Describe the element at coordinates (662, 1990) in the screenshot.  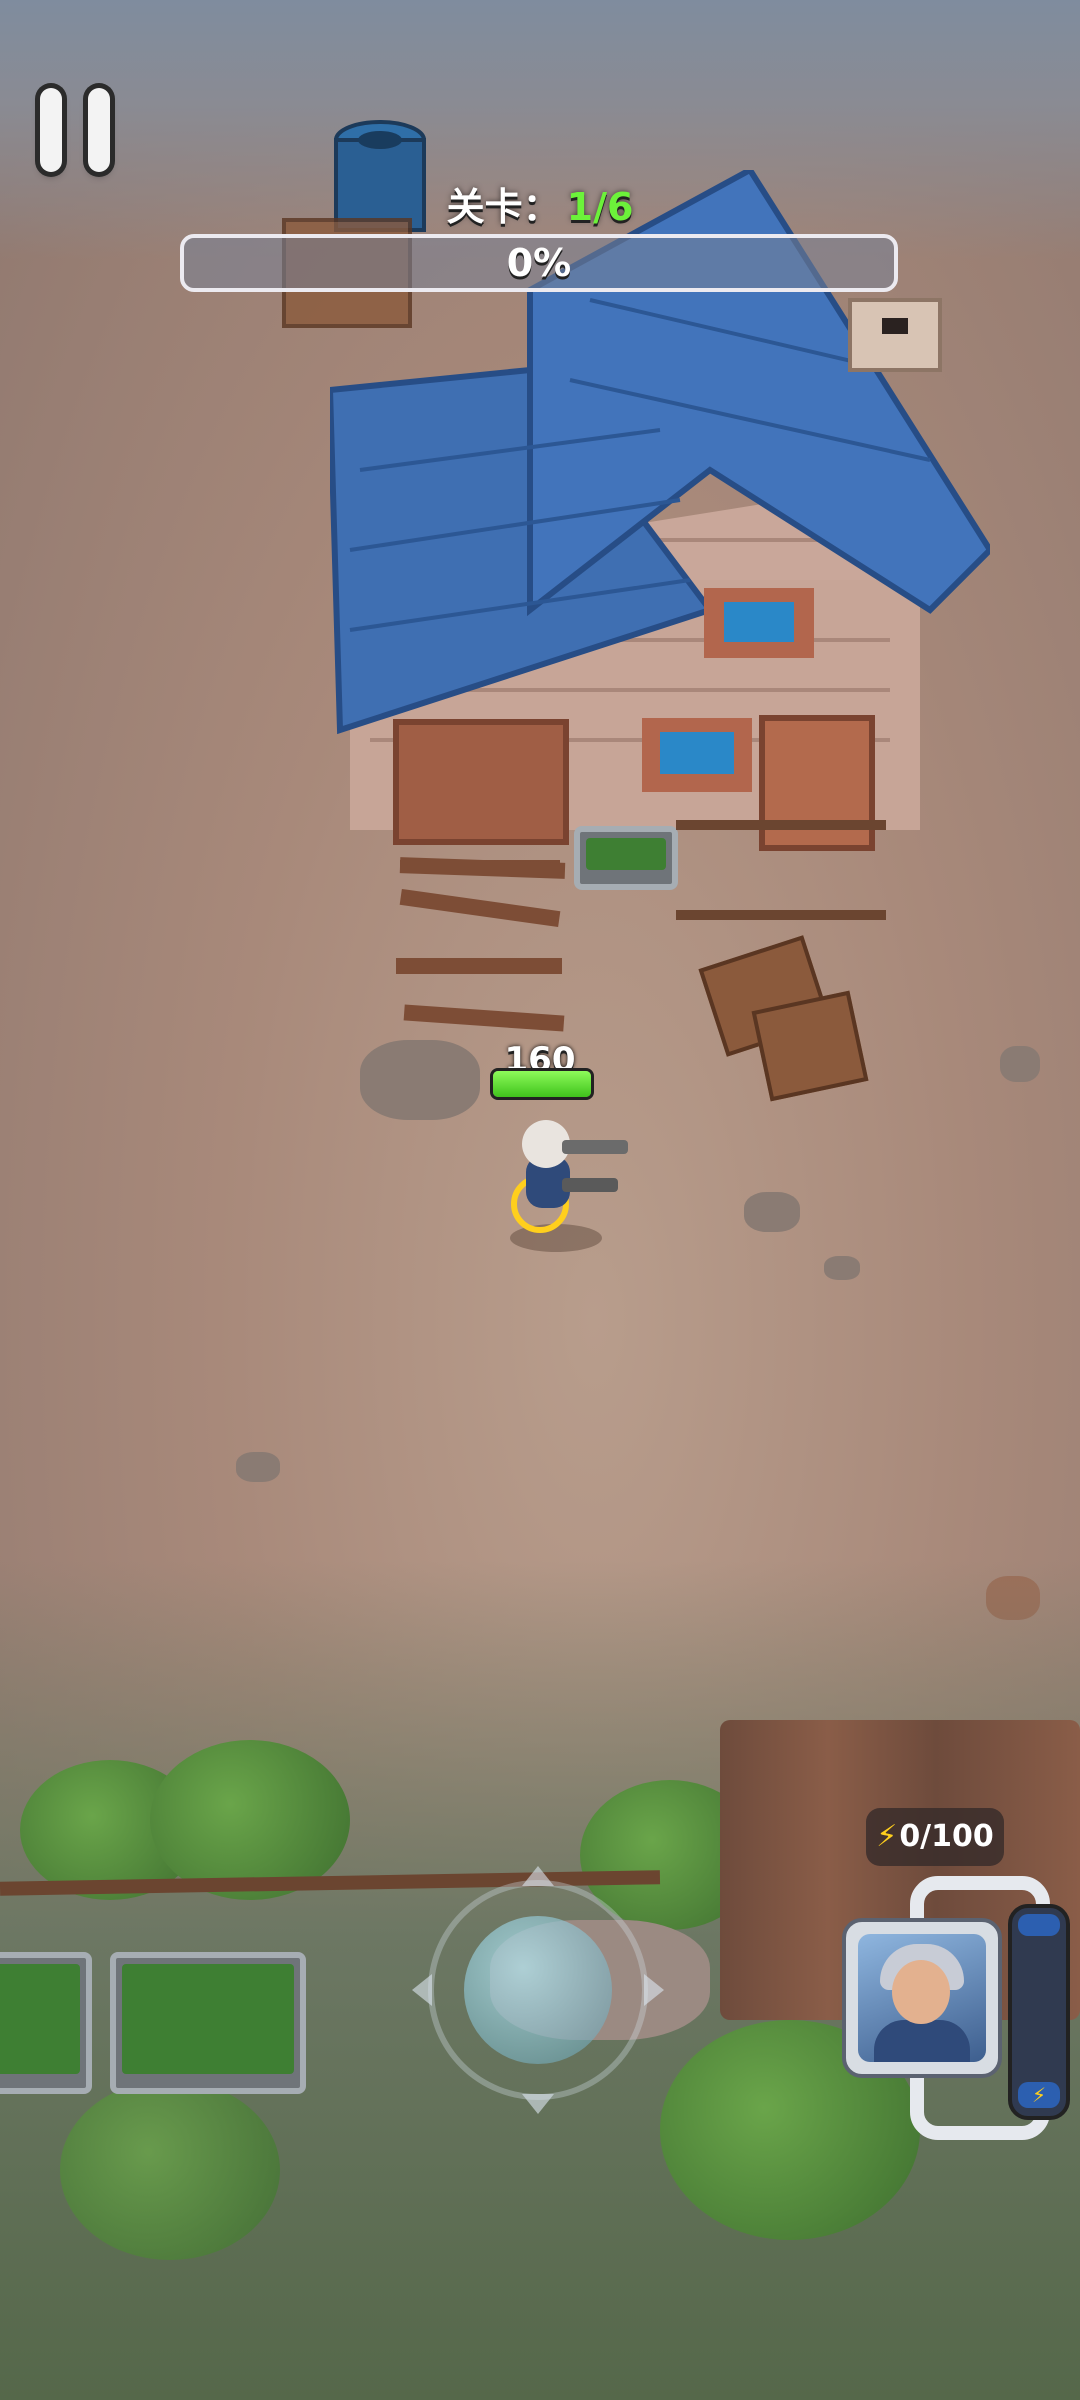
I see `arrow-right-icon` at that location.